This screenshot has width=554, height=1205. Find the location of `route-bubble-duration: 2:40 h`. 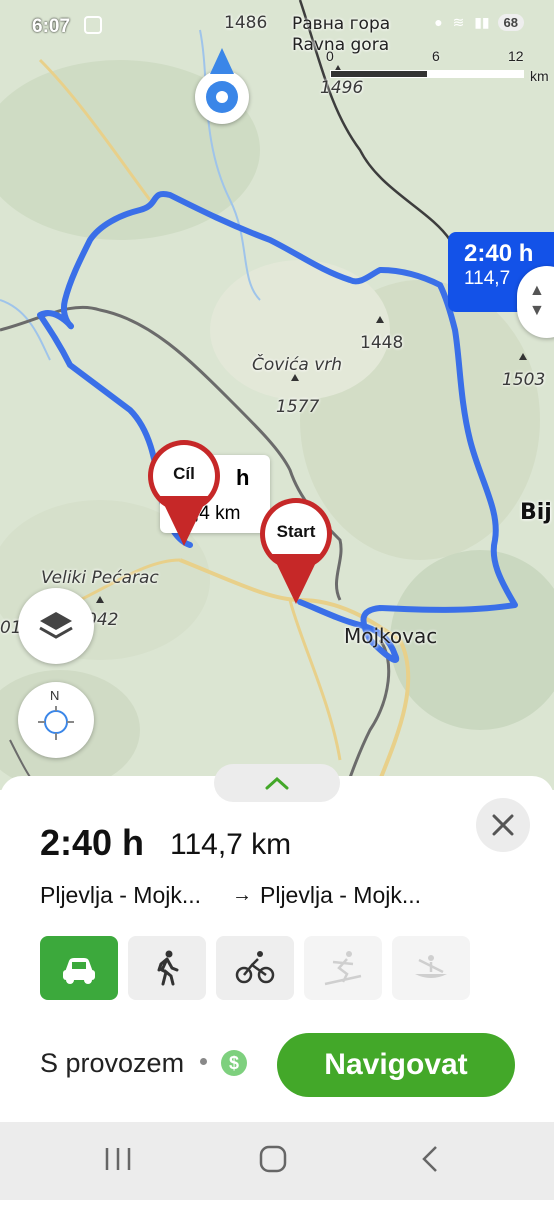

route-bubble-duration: 2:40 h is located at coordinates (499, 253).